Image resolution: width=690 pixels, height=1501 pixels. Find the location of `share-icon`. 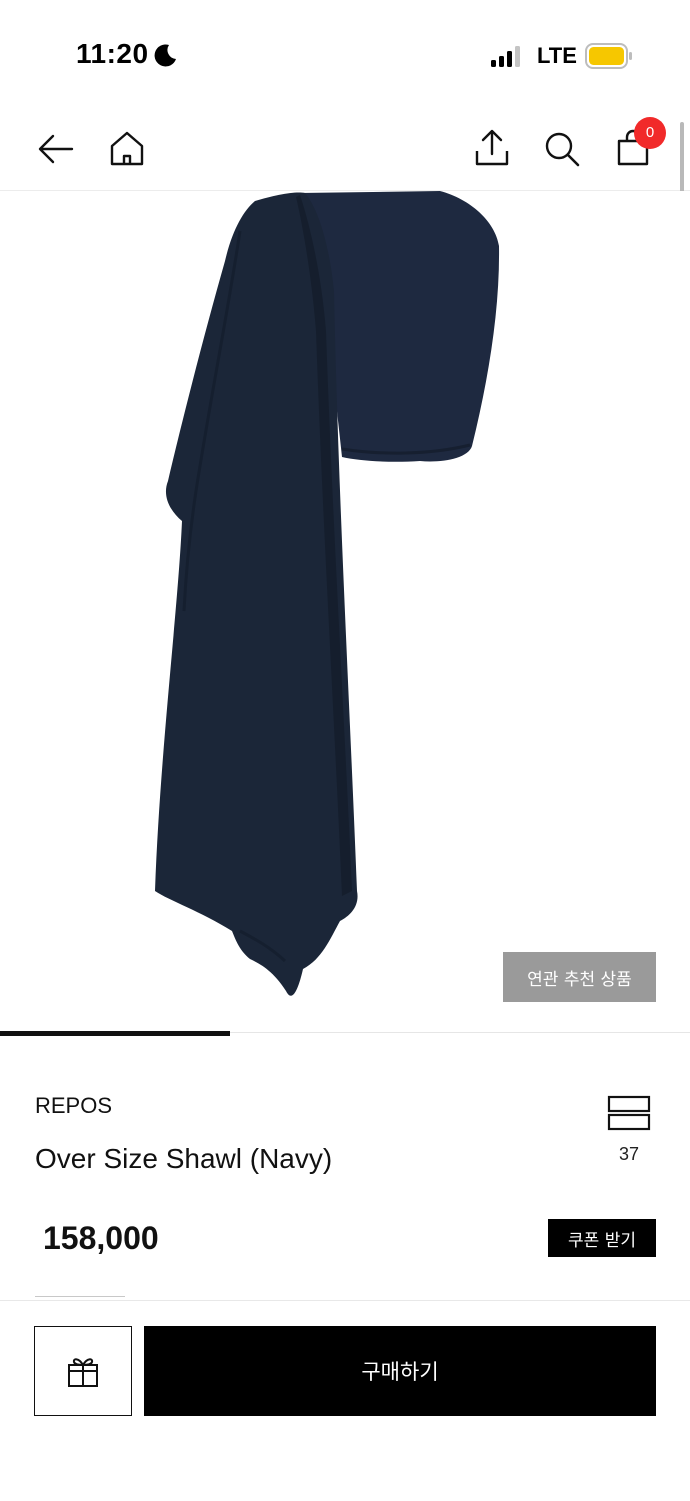

share-icon is located at coordinates (492, 147).